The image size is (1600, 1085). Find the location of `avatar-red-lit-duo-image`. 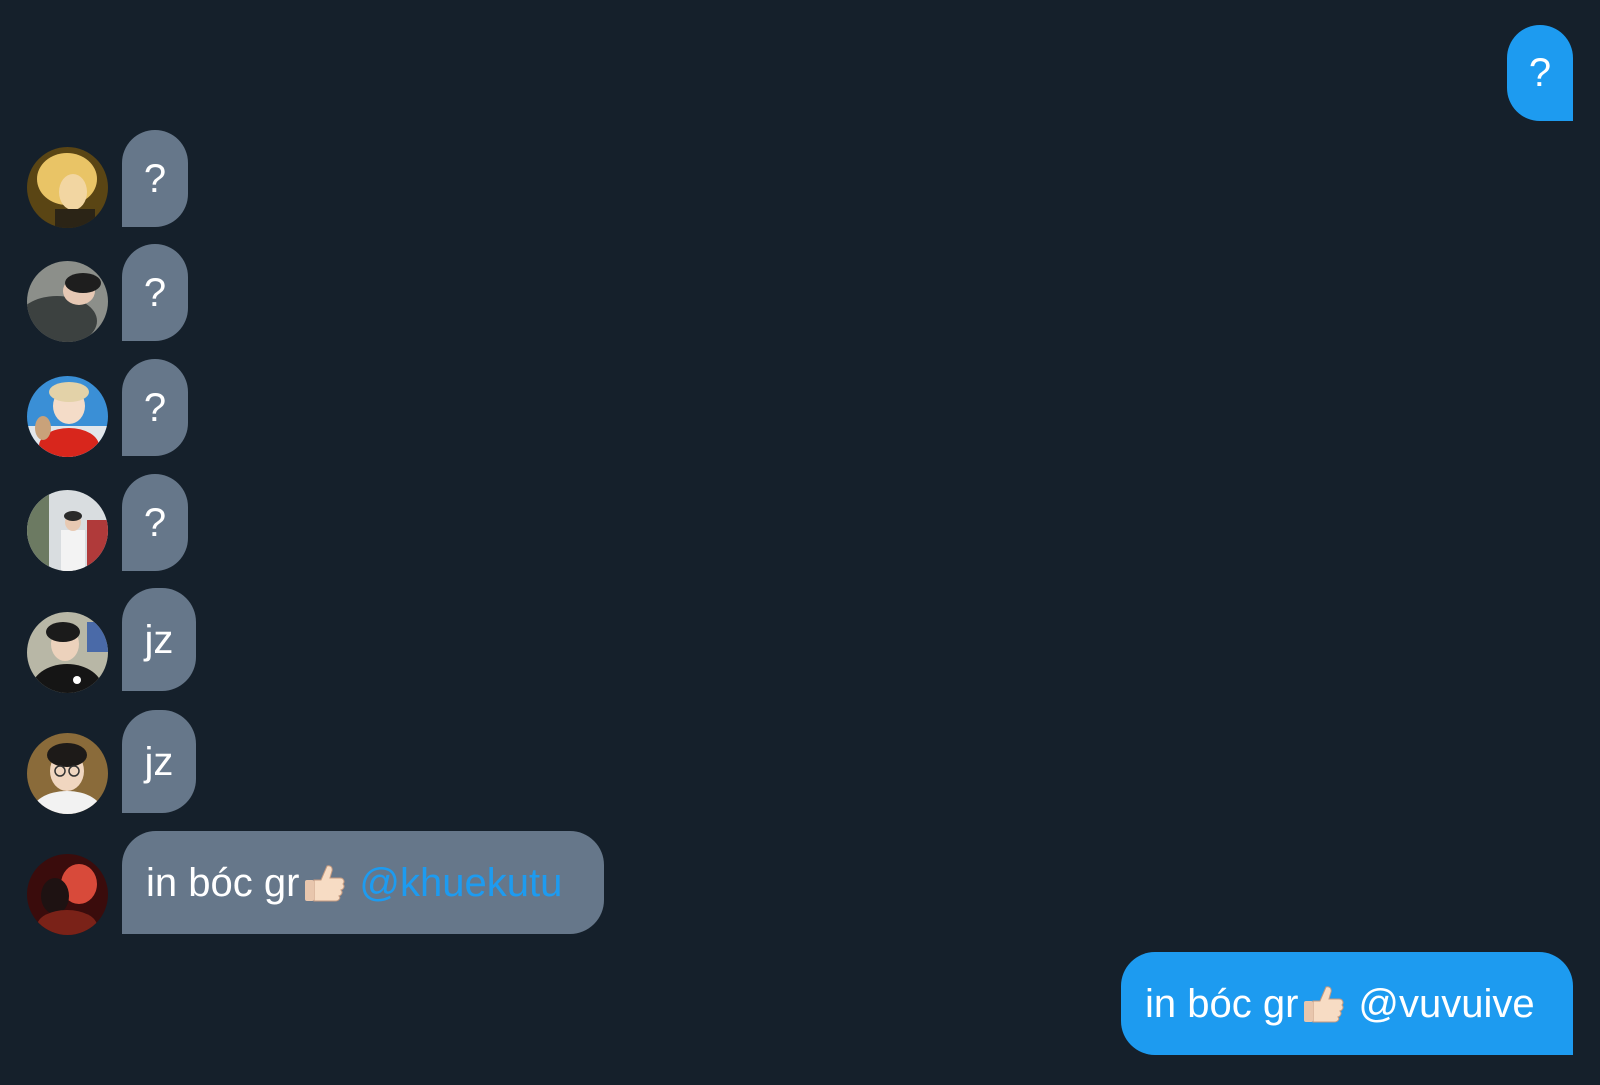

avatar-red-lit-duo-image is located at coordinates (67, 894).